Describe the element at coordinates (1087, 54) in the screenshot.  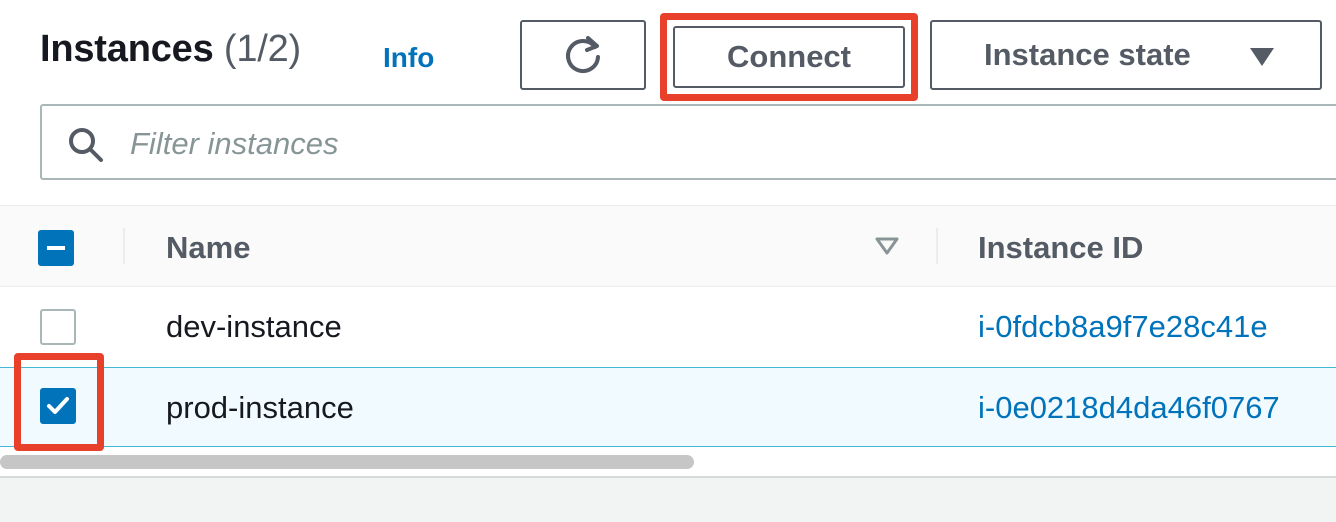
I see `instance-state-label: Instance state` at that location.